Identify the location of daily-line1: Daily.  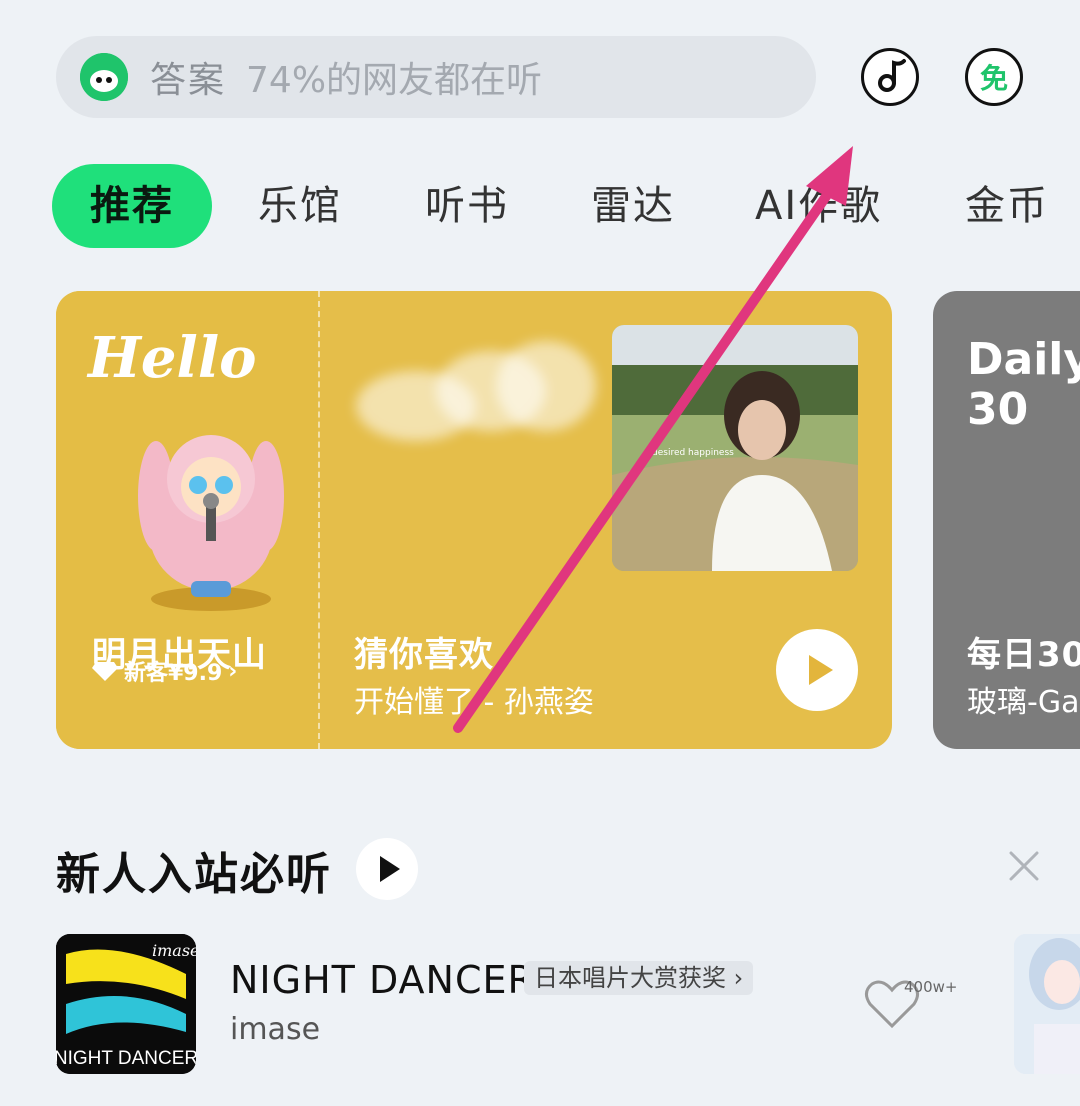
(1023, 359).